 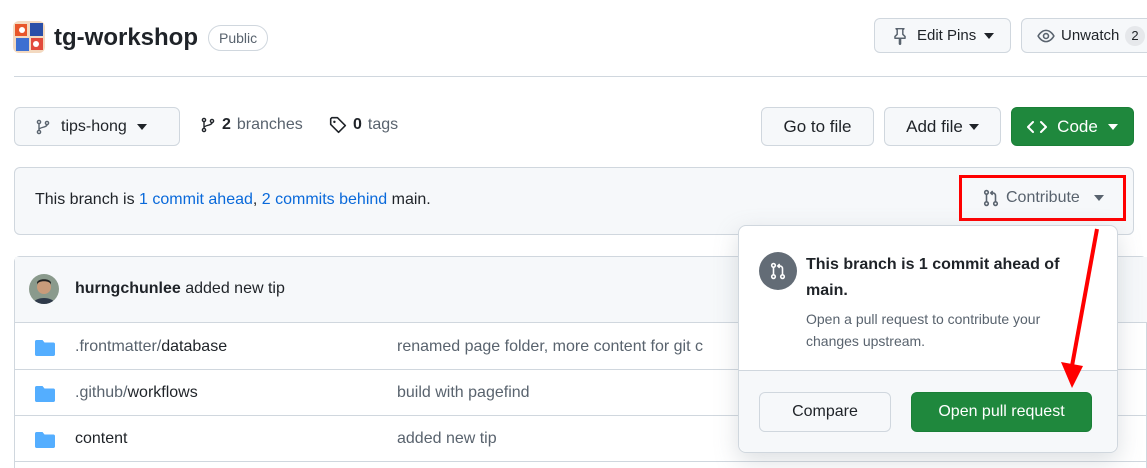 What do you see at coordinates (226, 124) in the screenshot?
I see `branches-count: 2` at bounding box center [226, 124].